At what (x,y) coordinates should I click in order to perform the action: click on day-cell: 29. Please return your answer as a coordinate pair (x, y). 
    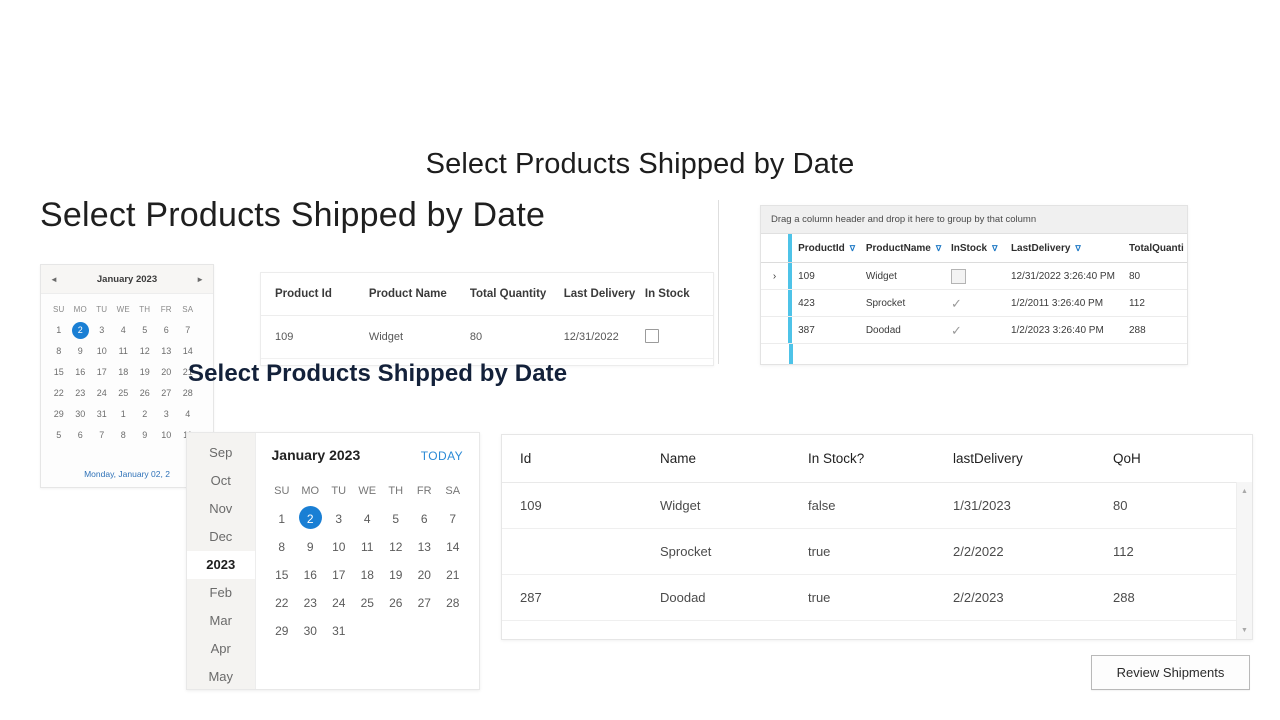
    Looking at the image, I should click on (59, 414).